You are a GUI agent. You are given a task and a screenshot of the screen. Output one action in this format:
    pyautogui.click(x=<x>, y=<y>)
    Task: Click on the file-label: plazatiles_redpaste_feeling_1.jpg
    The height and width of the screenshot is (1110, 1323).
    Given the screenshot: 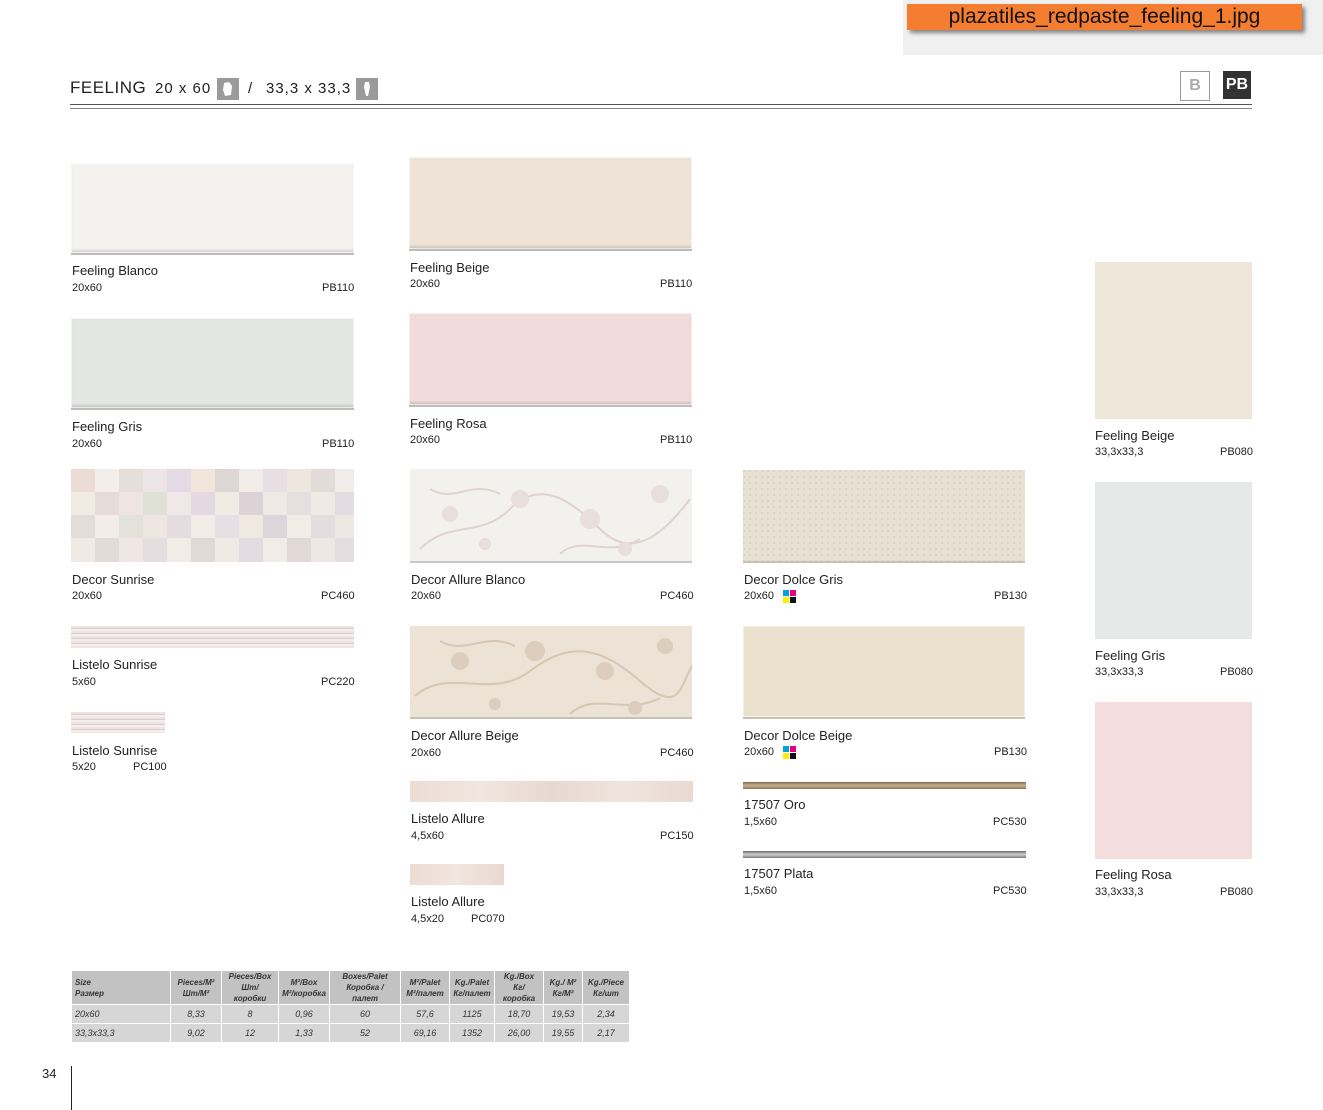 What is the action you would take?
    pyautogui.click(x=1104, y=17)
    